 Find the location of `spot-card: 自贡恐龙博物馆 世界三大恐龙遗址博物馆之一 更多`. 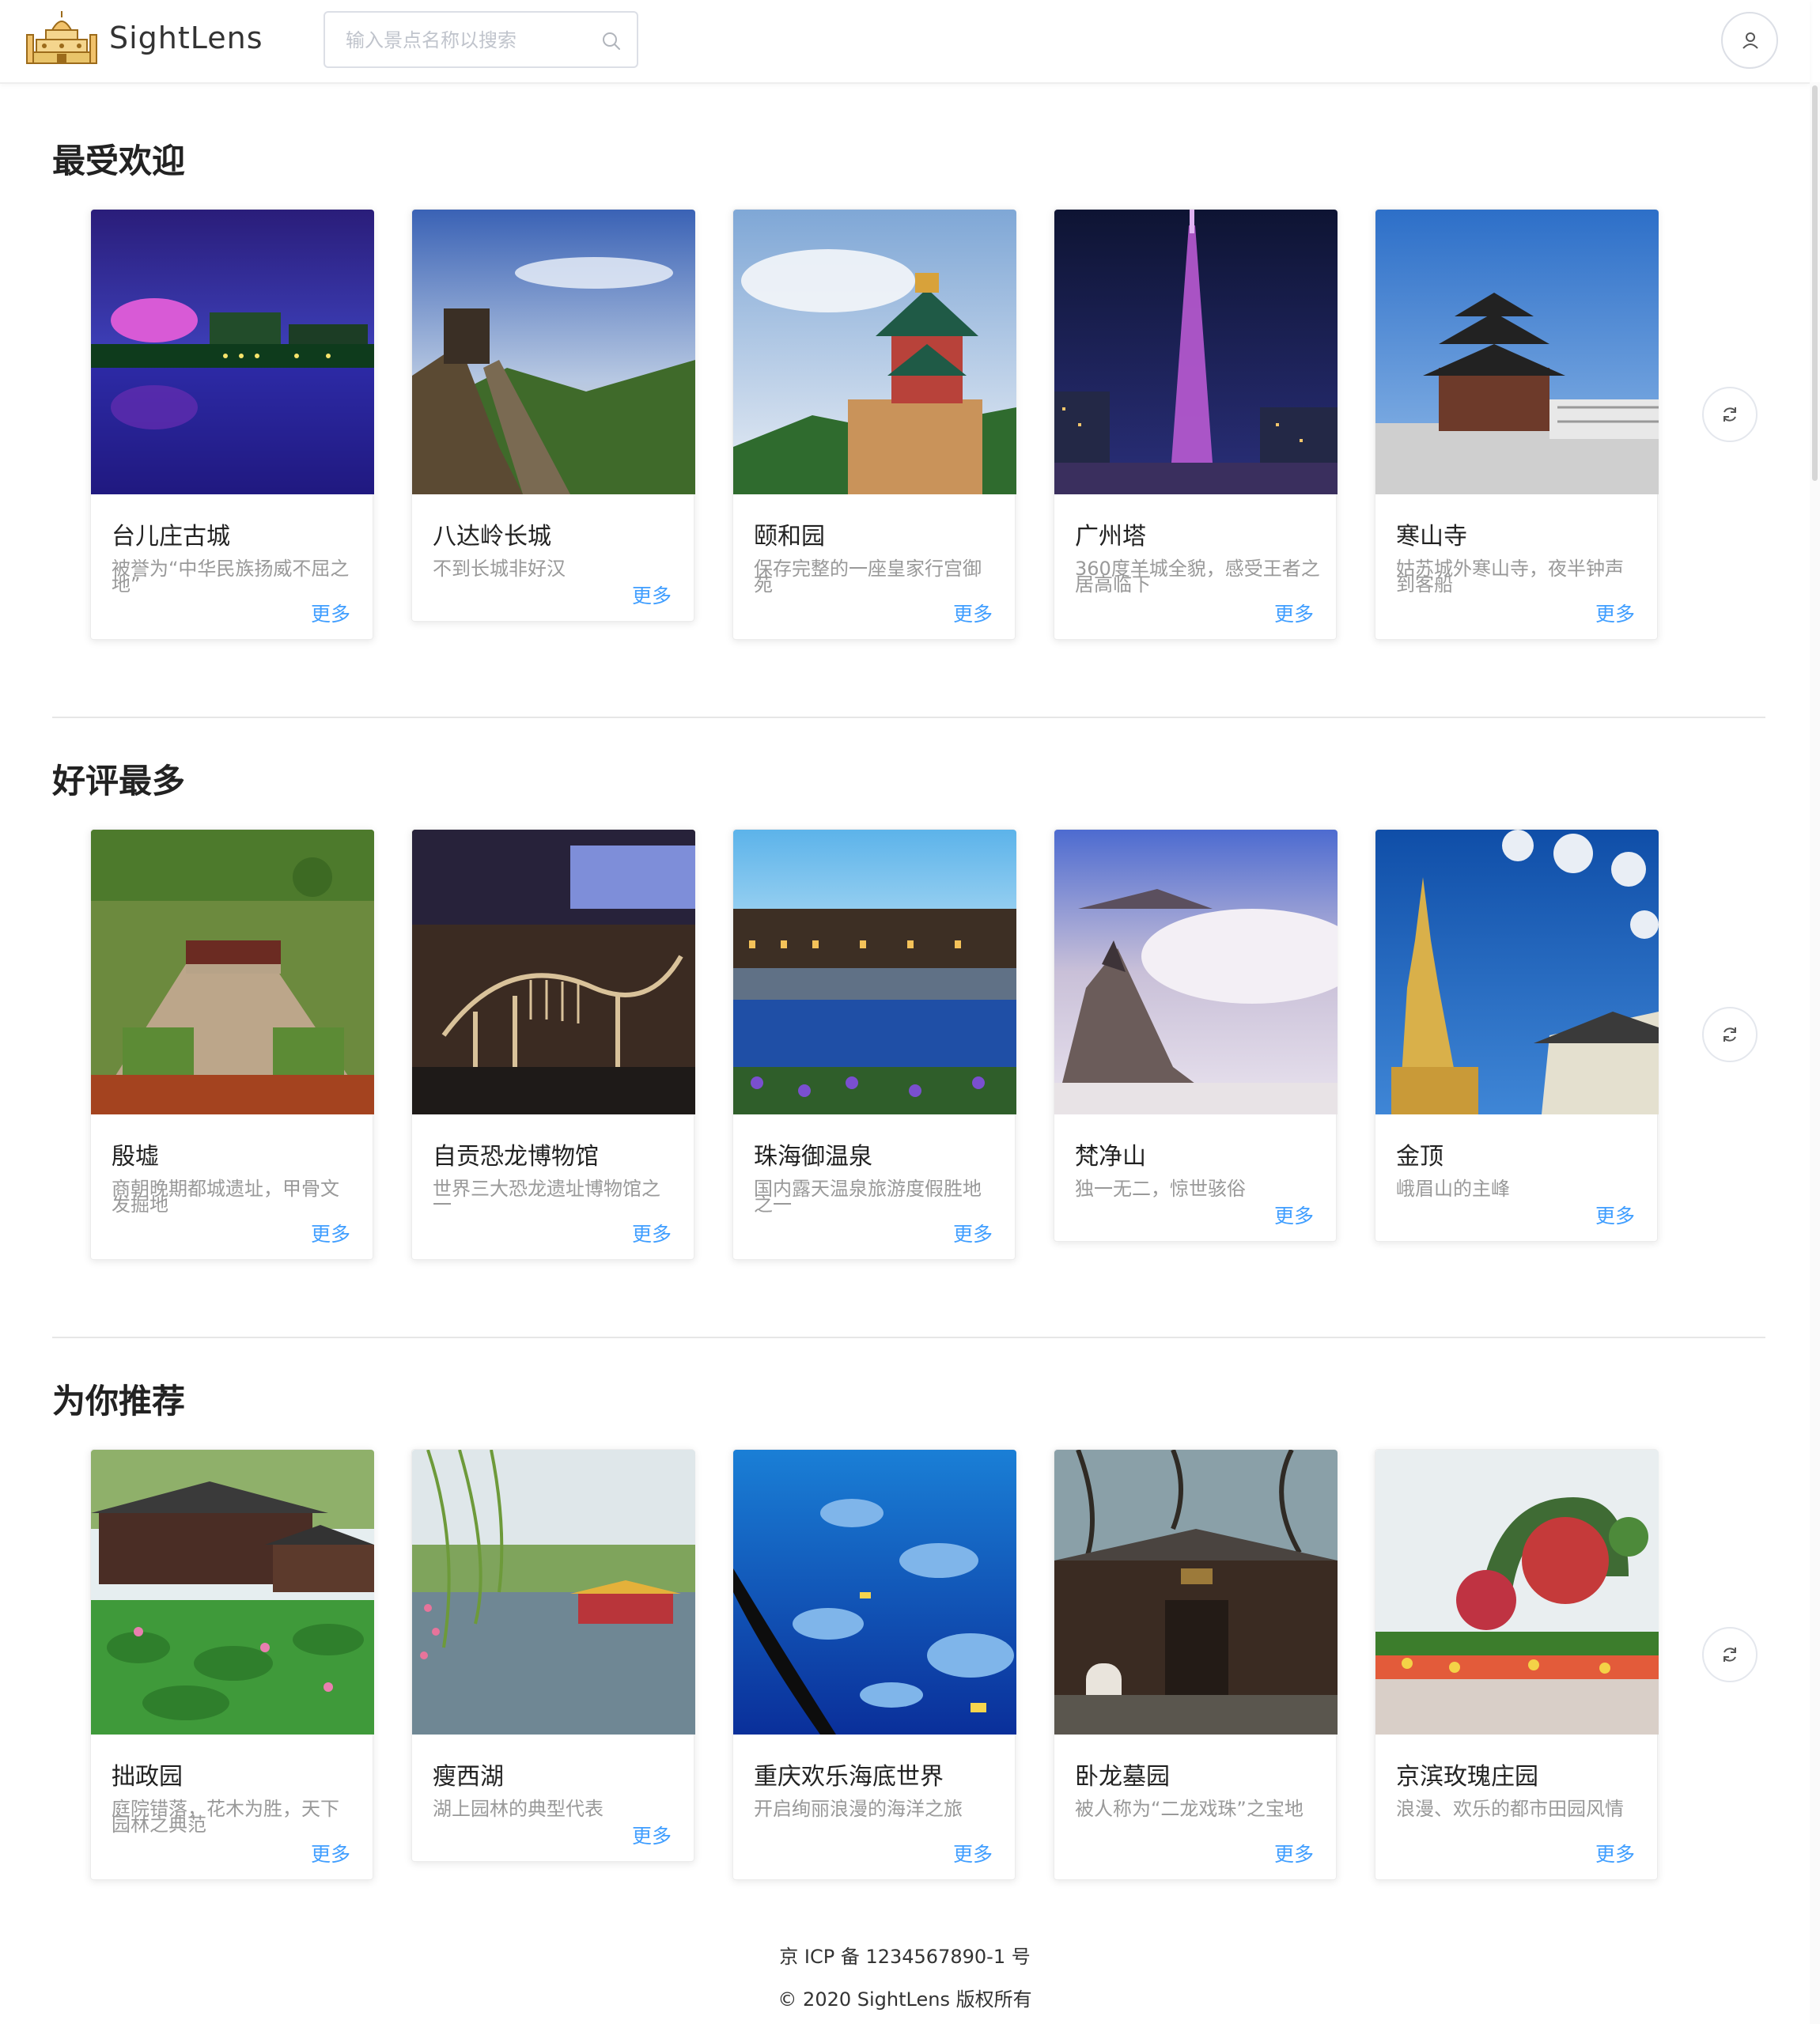

spot-card: 自贡恐龙博物馆 世界三大恐龙遗址博物馆之一 更多 is located at coordinates (553, 1044).